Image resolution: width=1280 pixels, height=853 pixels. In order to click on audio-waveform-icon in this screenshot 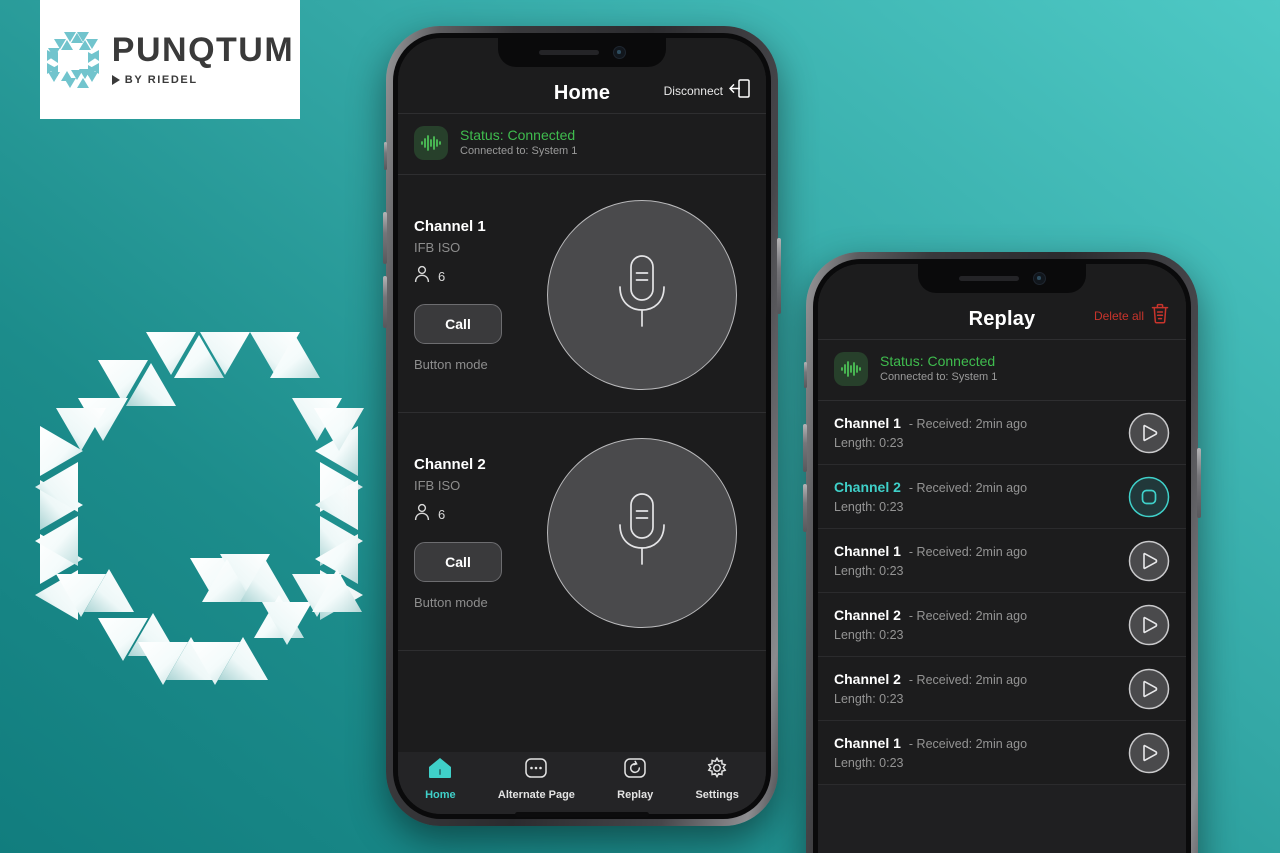, I will do `click(851, 369)`.